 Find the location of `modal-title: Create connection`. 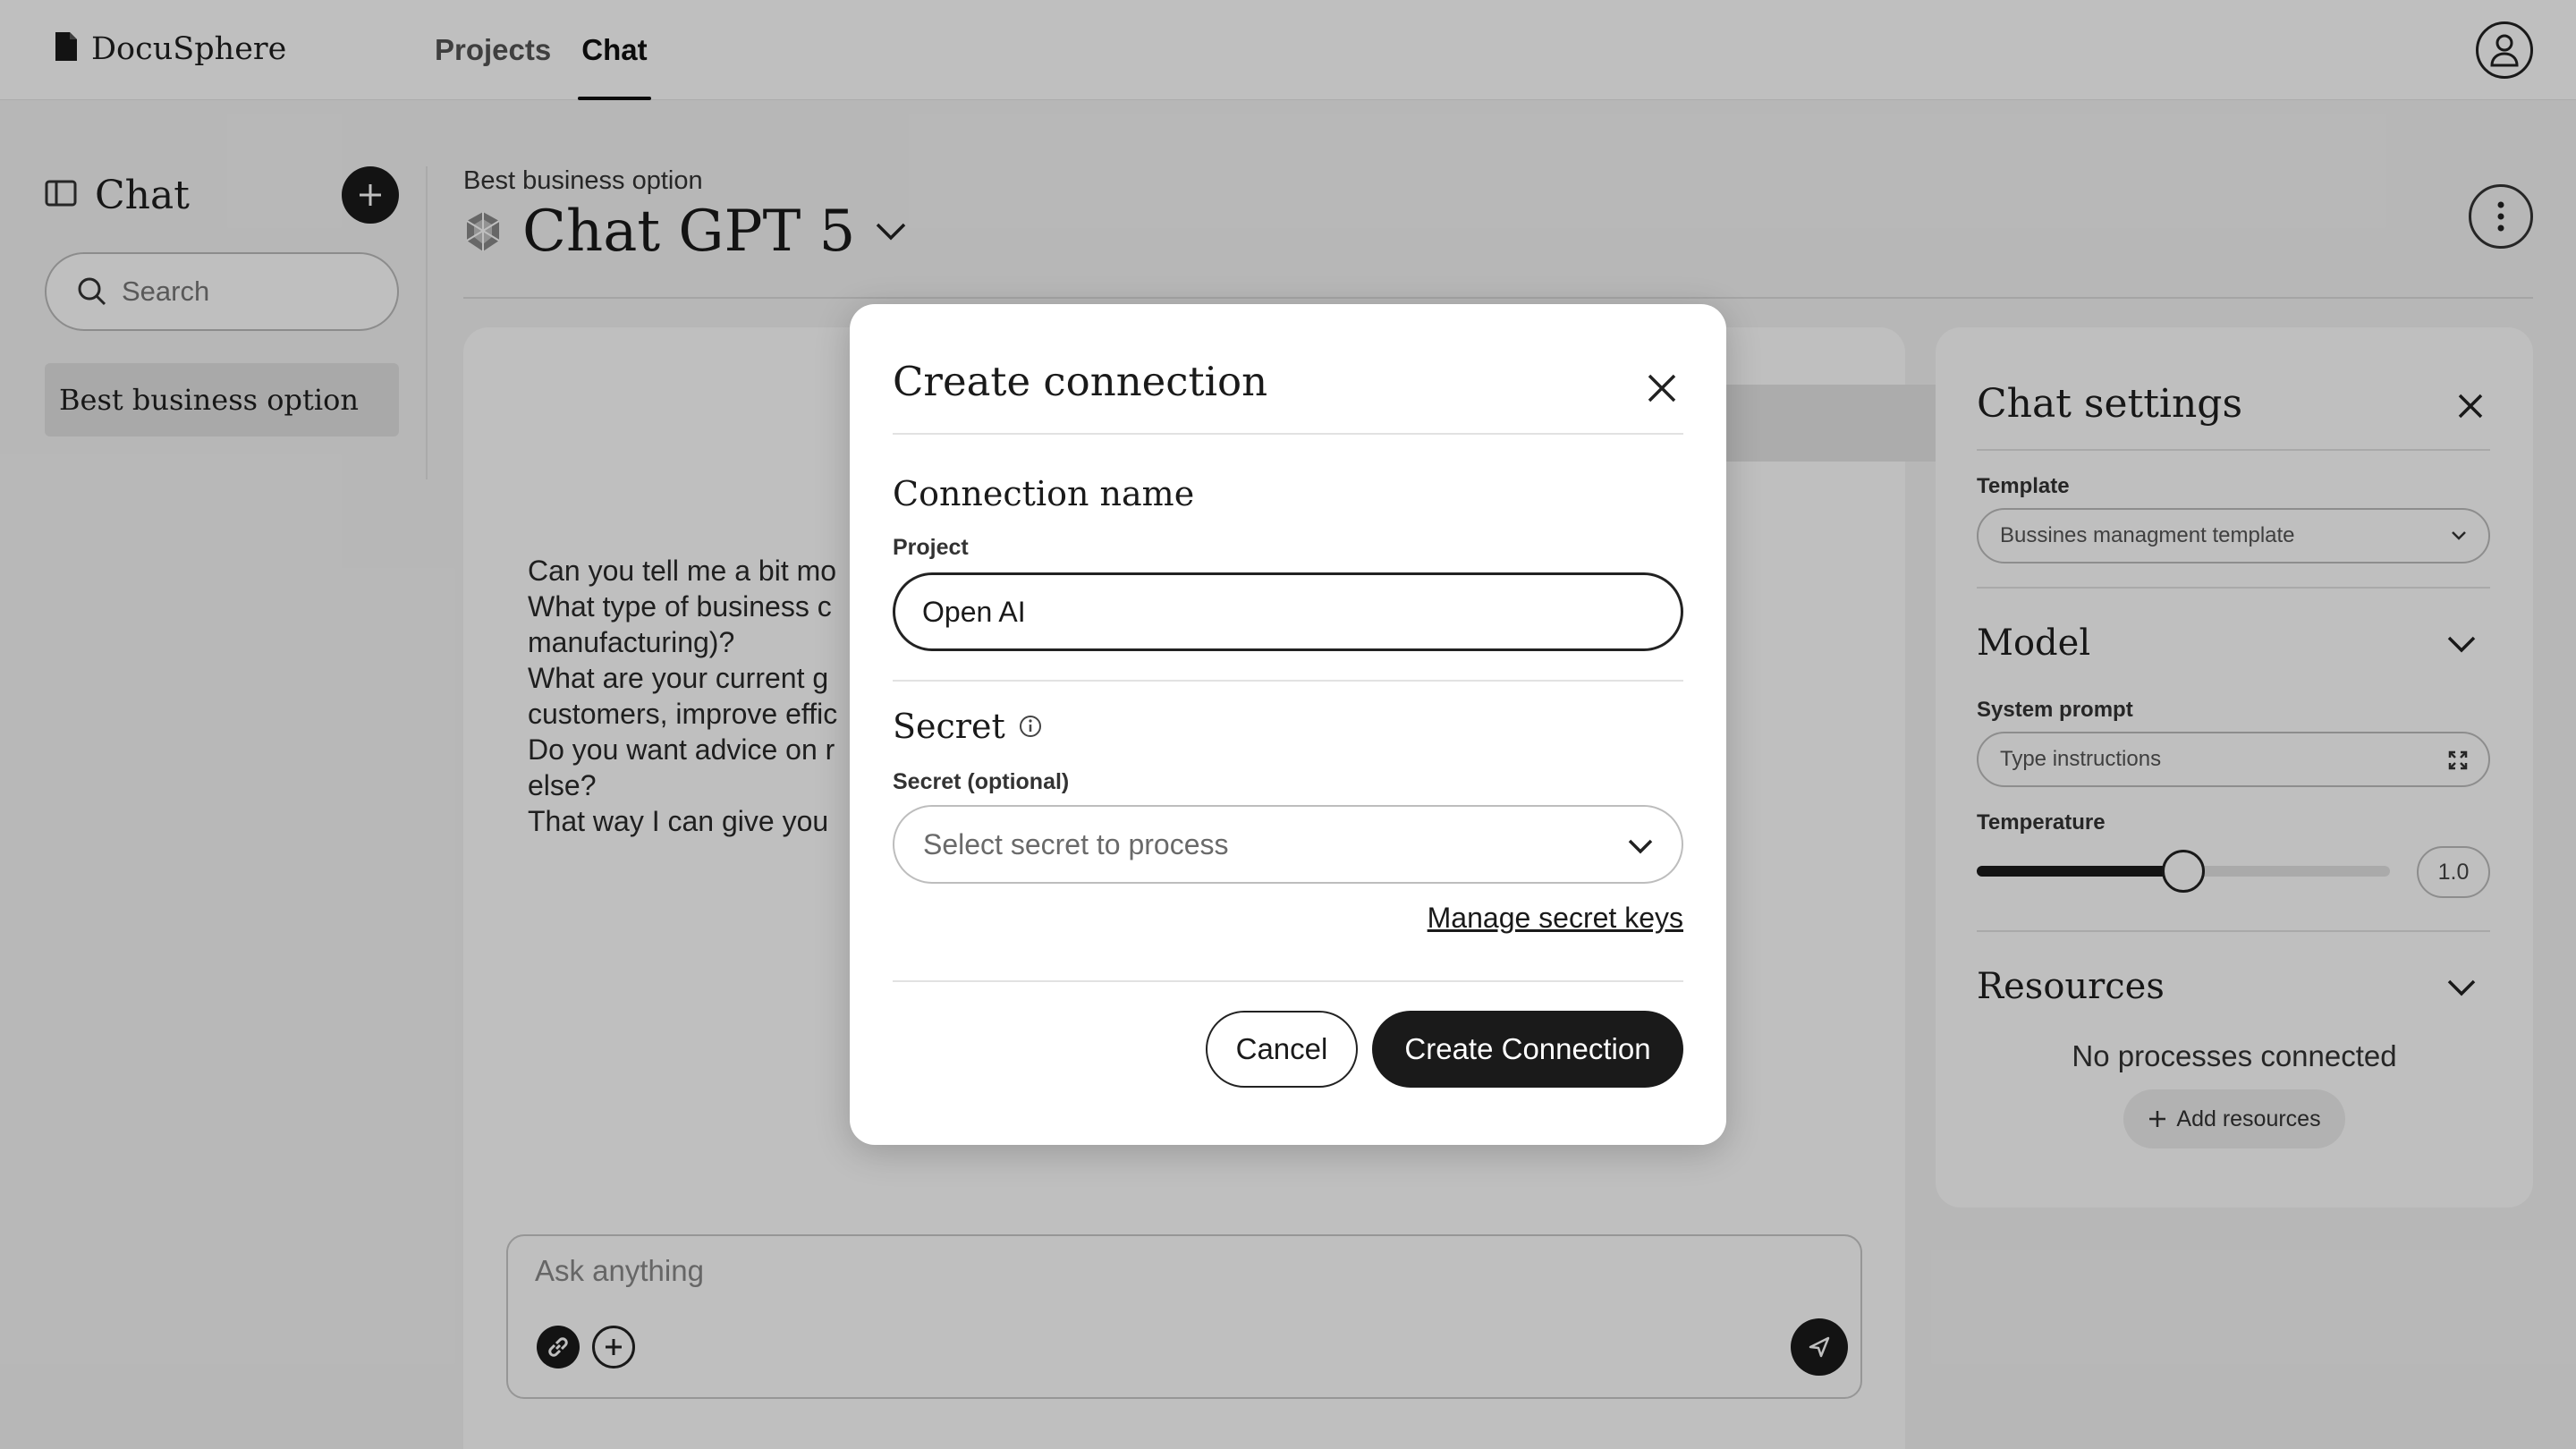

modal-title: Create connection is located at coordinates (1080, 381).